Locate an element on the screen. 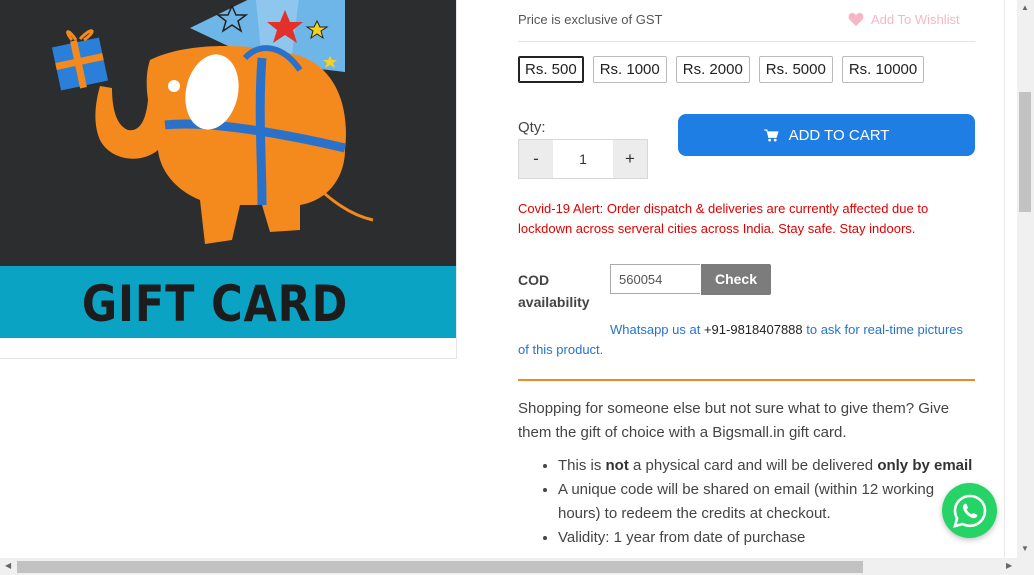 Image resolution: width=1034 pixels, height=575 pixels. bullet-text: This is is located at coordinates (582, 465).